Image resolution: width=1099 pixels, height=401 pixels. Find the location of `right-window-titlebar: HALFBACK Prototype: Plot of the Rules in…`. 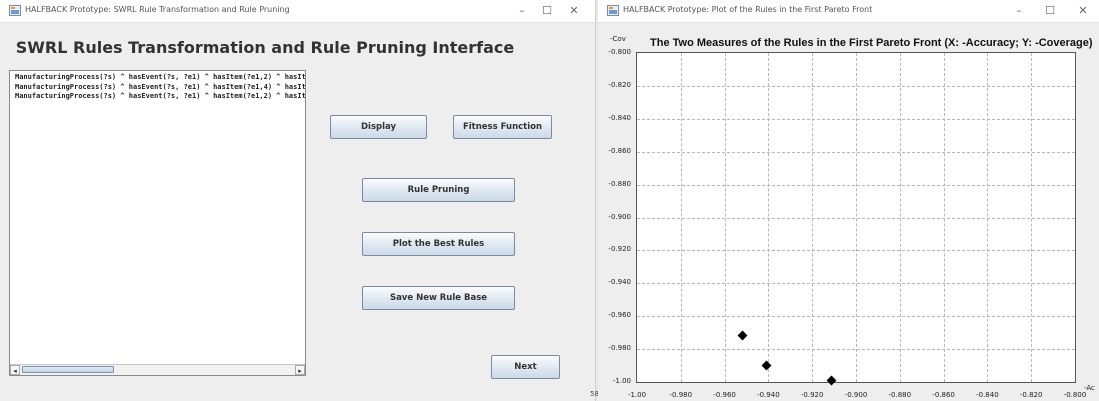

right-window-titlebar: HALFBACK Prototype: Plot of the Rules in… is located at coordinates (848, 11).